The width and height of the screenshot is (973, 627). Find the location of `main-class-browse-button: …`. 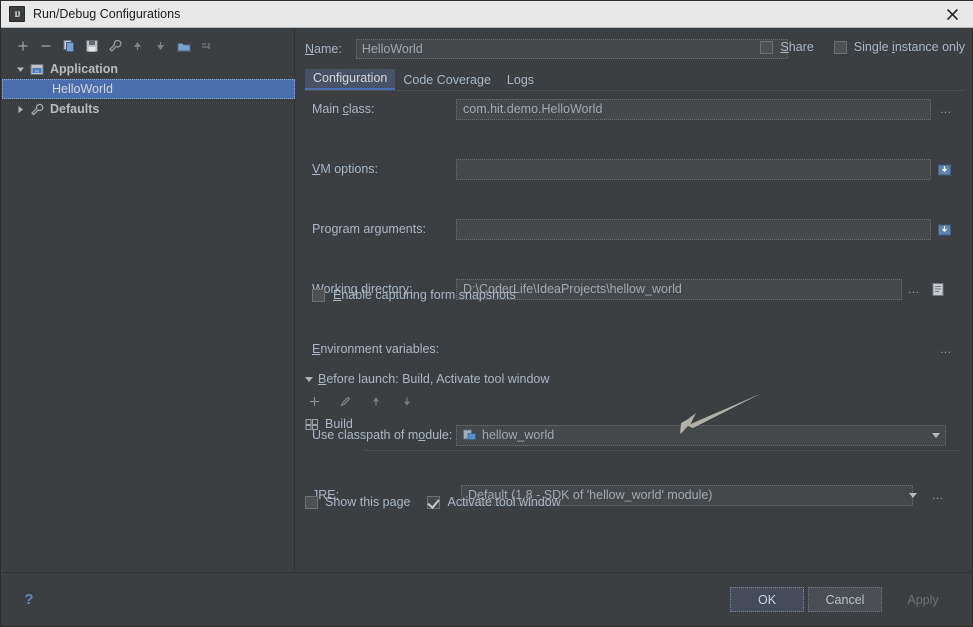

main-class-browse-button: … is located at coordinates (946, 109).